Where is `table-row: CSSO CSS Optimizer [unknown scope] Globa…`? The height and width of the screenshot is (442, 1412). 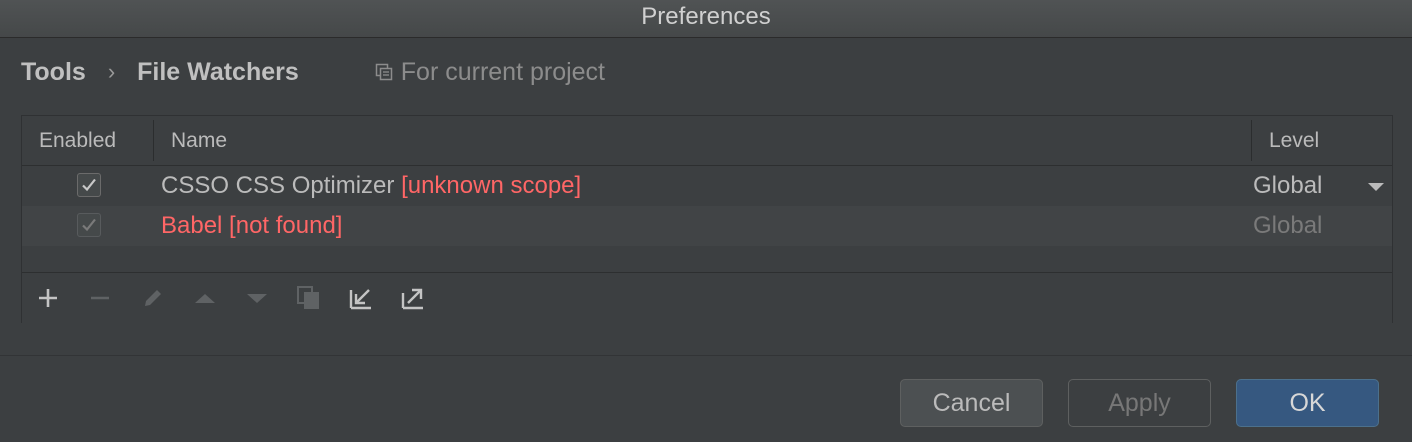 table-row: CSSO CSS Optimizer [unknown scope] Globa… is located at coordinates (707, 186).